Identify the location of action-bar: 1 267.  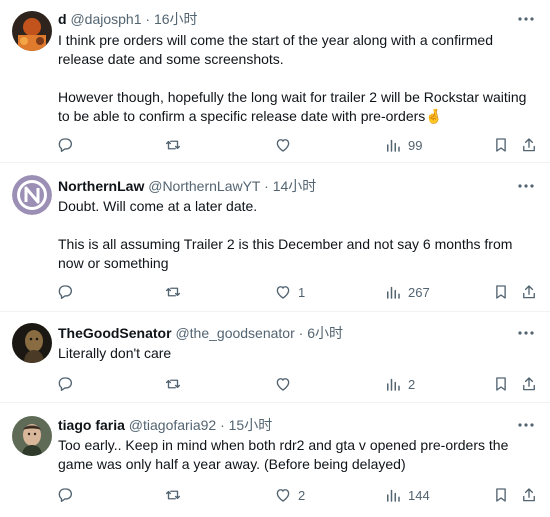
(297, 292).